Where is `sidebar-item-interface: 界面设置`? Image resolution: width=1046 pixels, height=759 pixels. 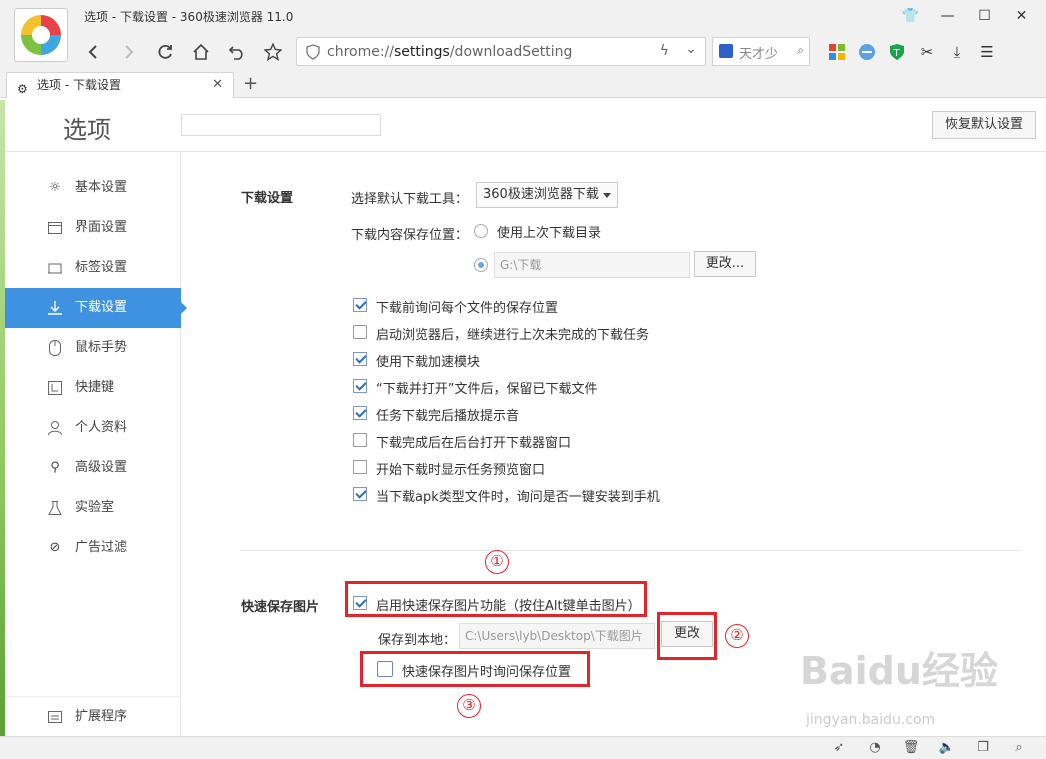 sidebar-item-interface: 界面设置 is located at coordinates (93, 228).